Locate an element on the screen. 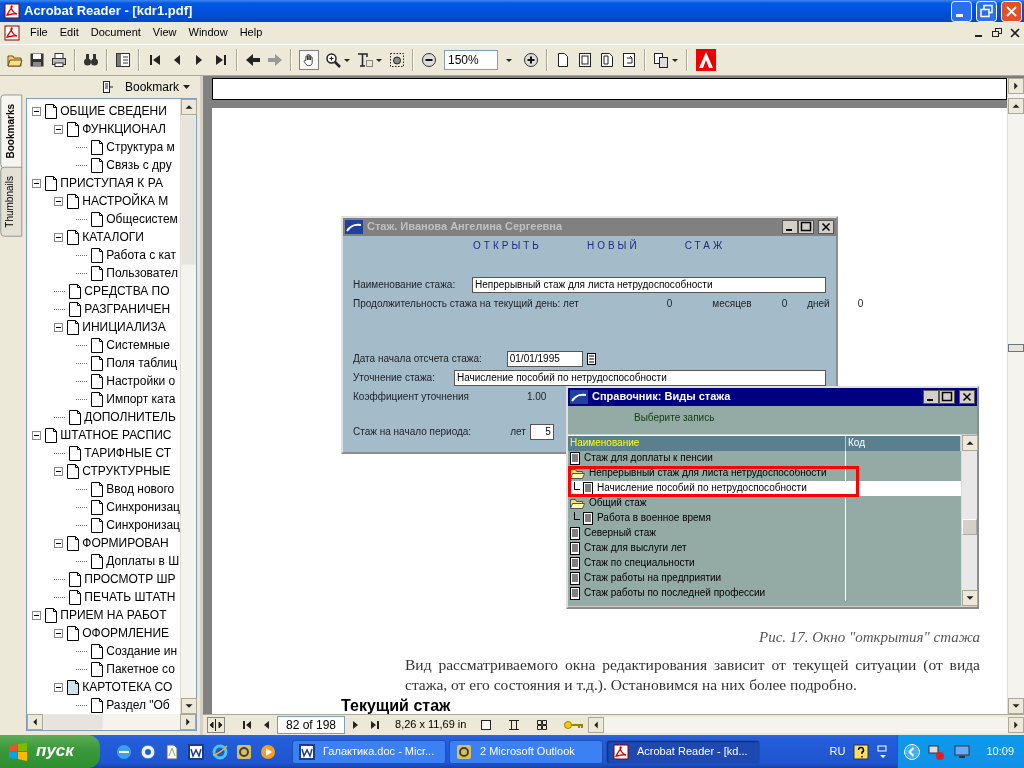 Image resolution: width=1024 pixels, height=768 pixels. messenger-icon is located at coordinates (148, 751).